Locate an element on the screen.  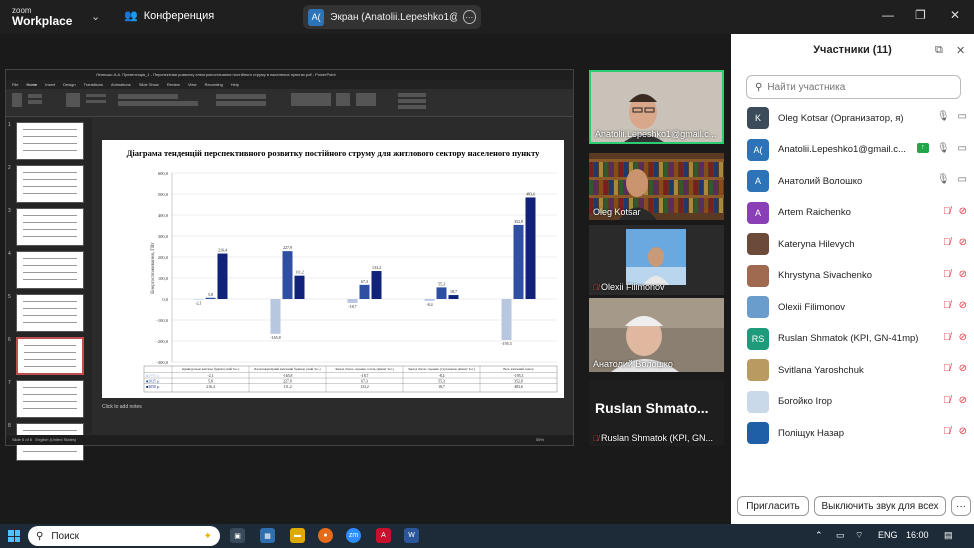
slide-thumbnails: 1 2 3 4 5 6 7 8 is located at coordinates (49, 289).